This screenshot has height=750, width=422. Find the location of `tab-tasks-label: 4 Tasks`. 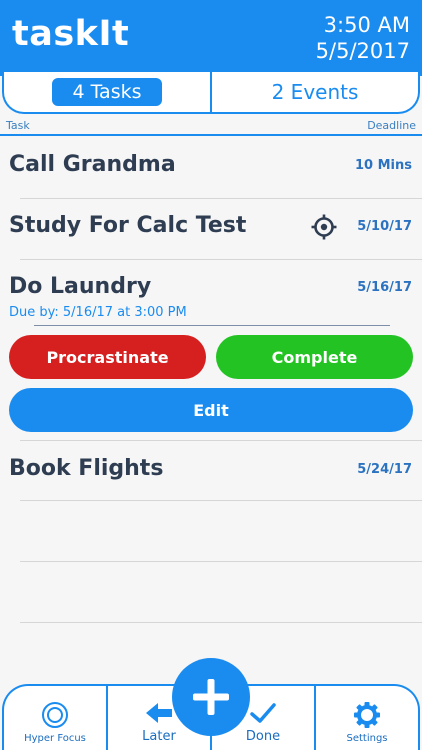

tab-tasks-label: 4 Tasks is located at coordinates (107, 92).